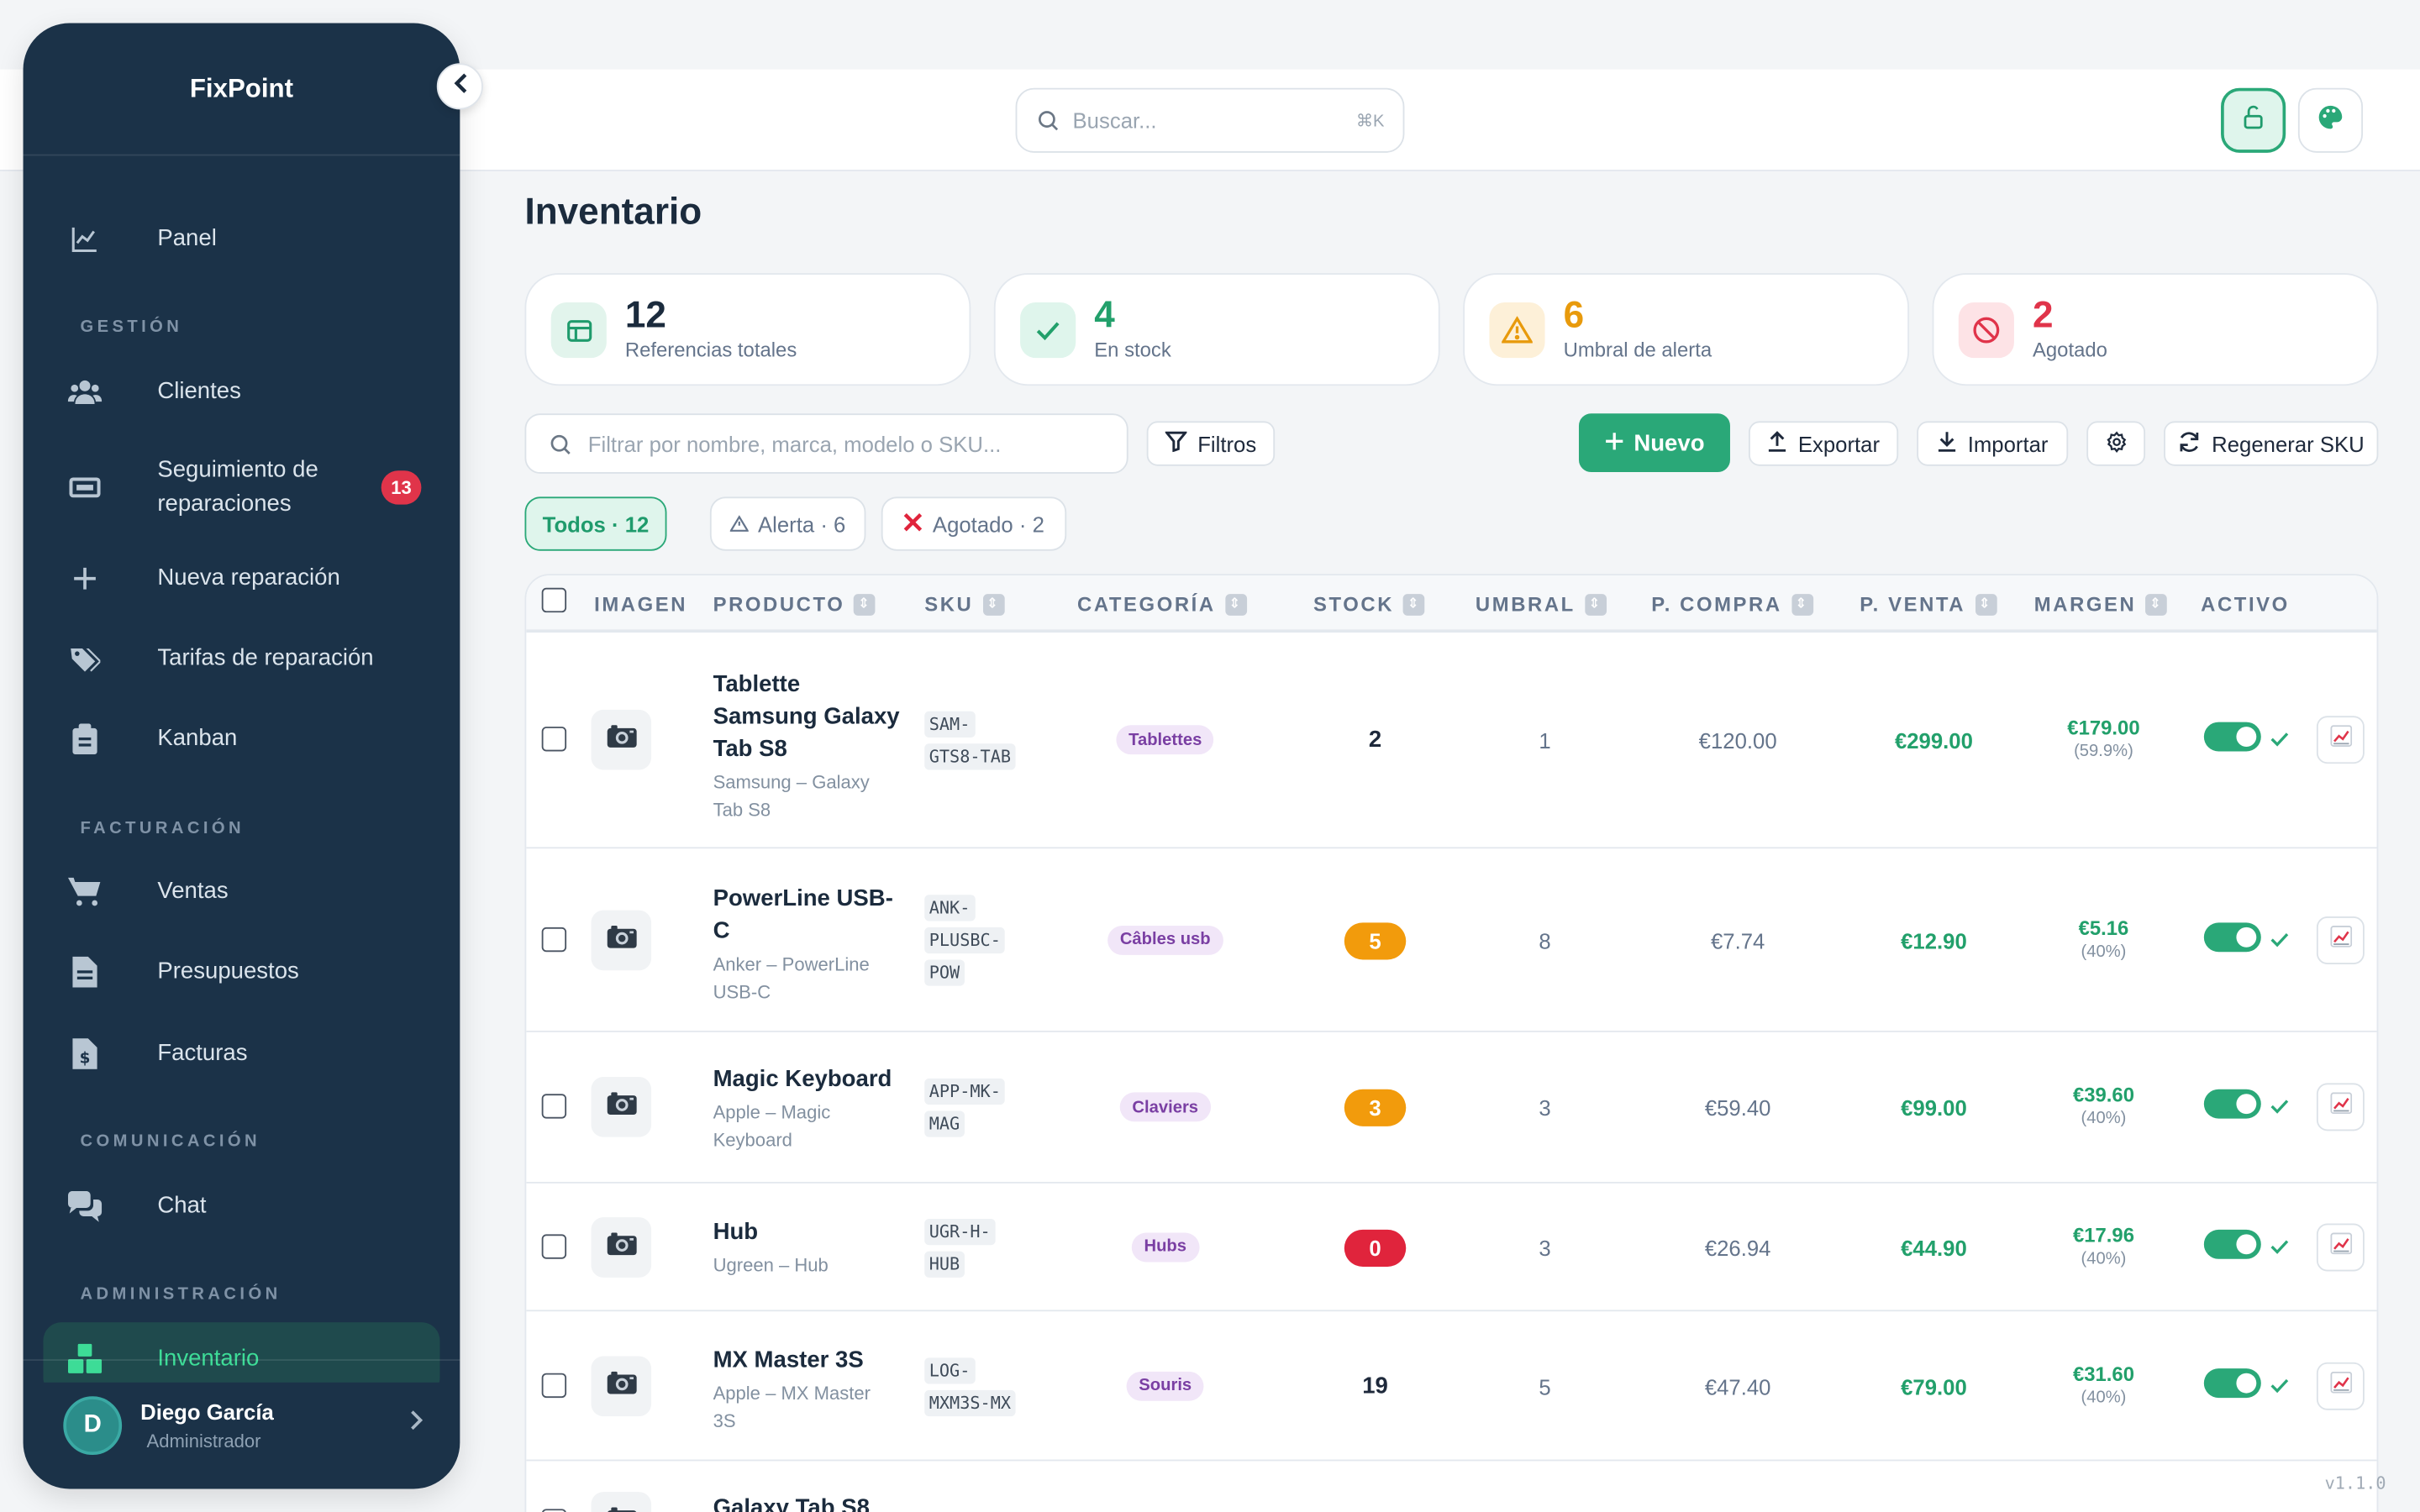 The image size is (2420, 1512). I want to click on sidebar-item-panel: Panel, so click(241, 239).